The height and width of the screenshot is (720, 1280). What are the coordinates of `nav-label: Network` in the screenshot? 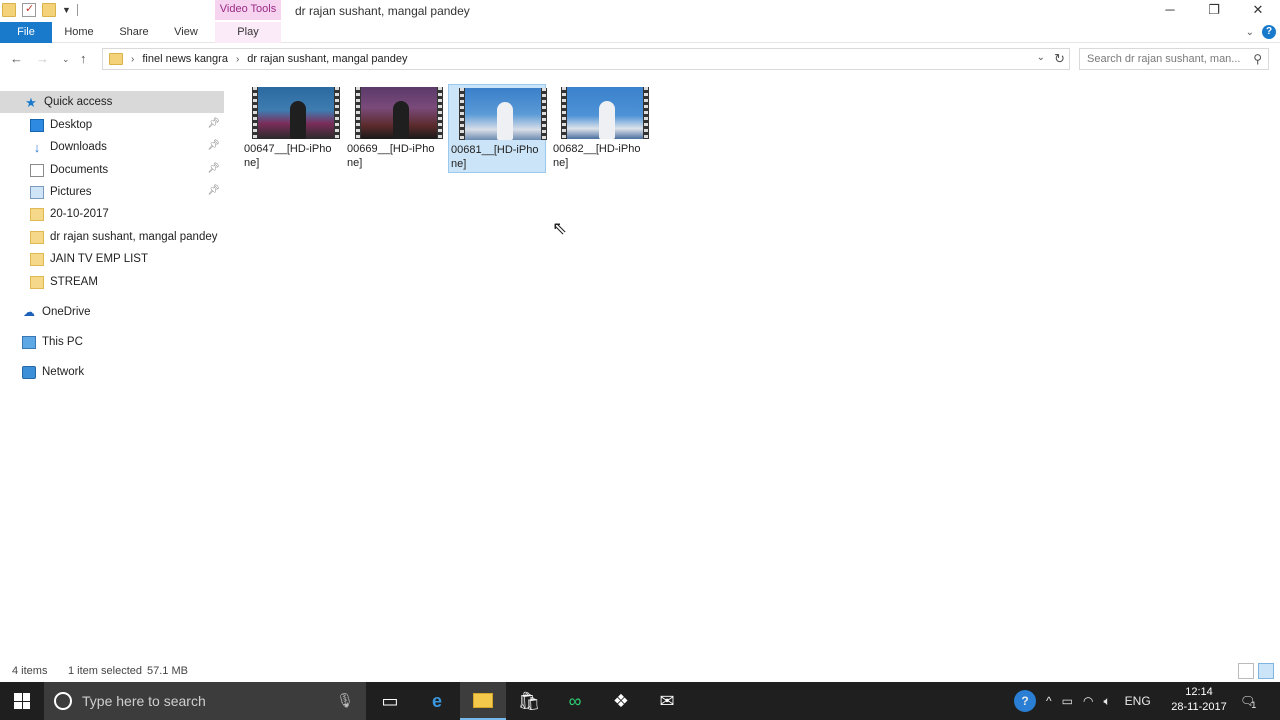 It's located at (63, 372).